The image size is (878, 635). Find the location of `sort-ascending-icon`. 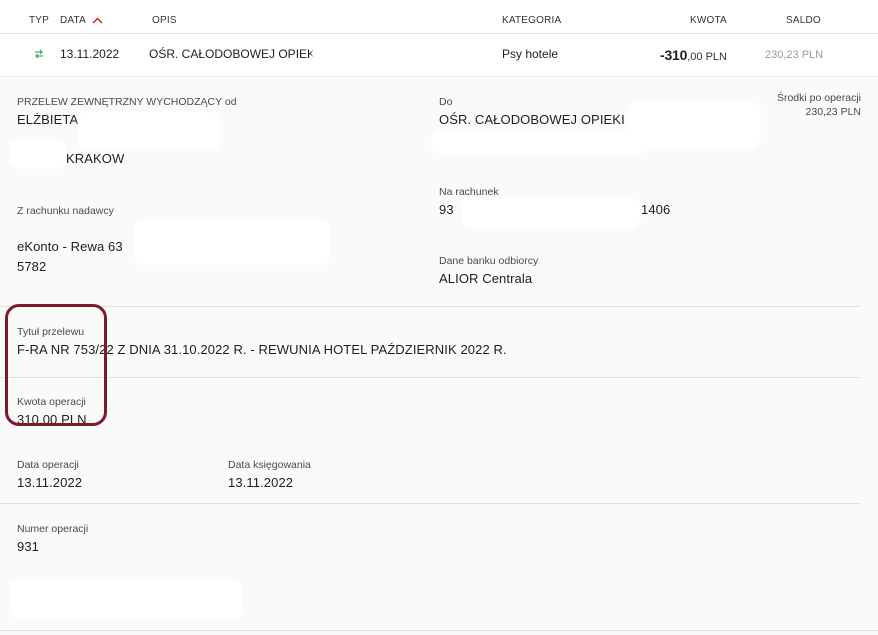

sort-ascending-icon is located at coordinates (97, 20).